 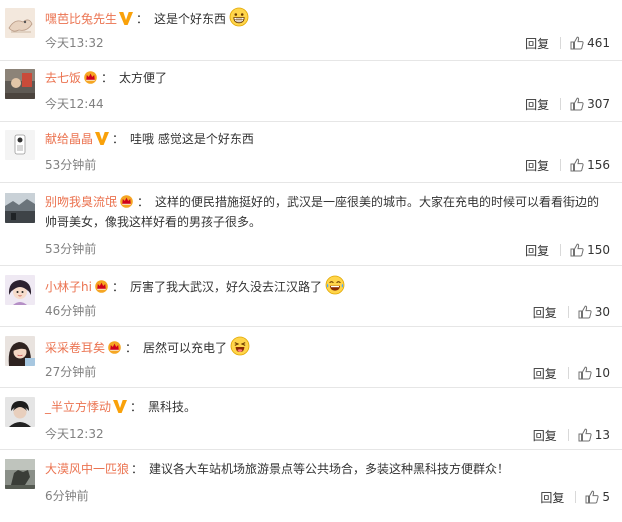 I want to click on comment-actions: 回复 30, so click(x=571, y=312).